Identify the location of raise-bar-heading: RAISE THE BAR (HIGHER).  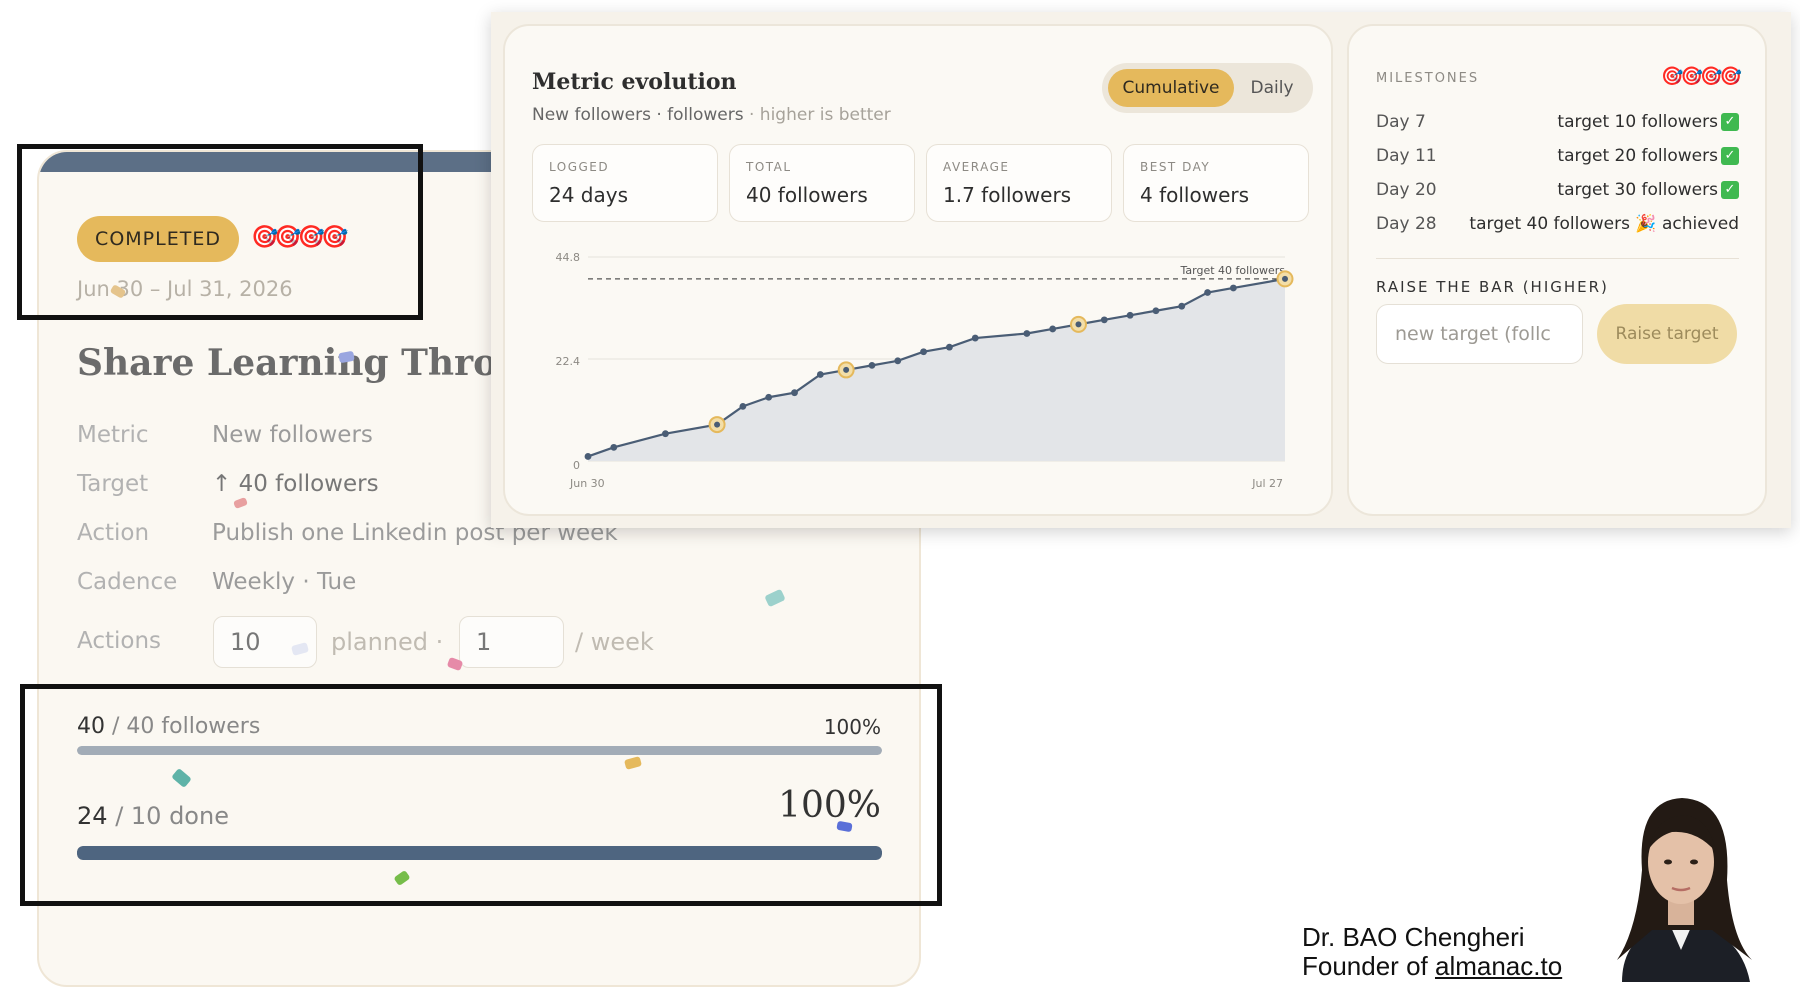
(1492, 287).